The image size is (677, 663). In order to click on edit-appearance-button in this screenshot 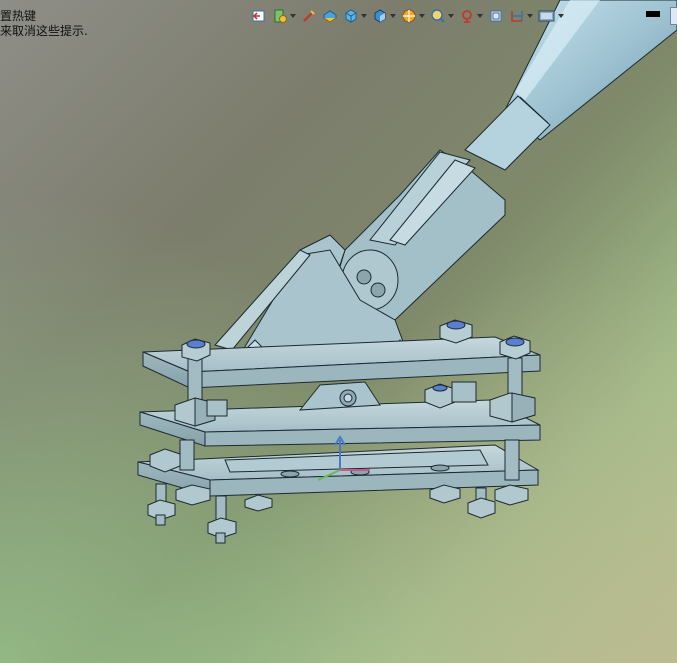, I will do `click(442, 16)`.